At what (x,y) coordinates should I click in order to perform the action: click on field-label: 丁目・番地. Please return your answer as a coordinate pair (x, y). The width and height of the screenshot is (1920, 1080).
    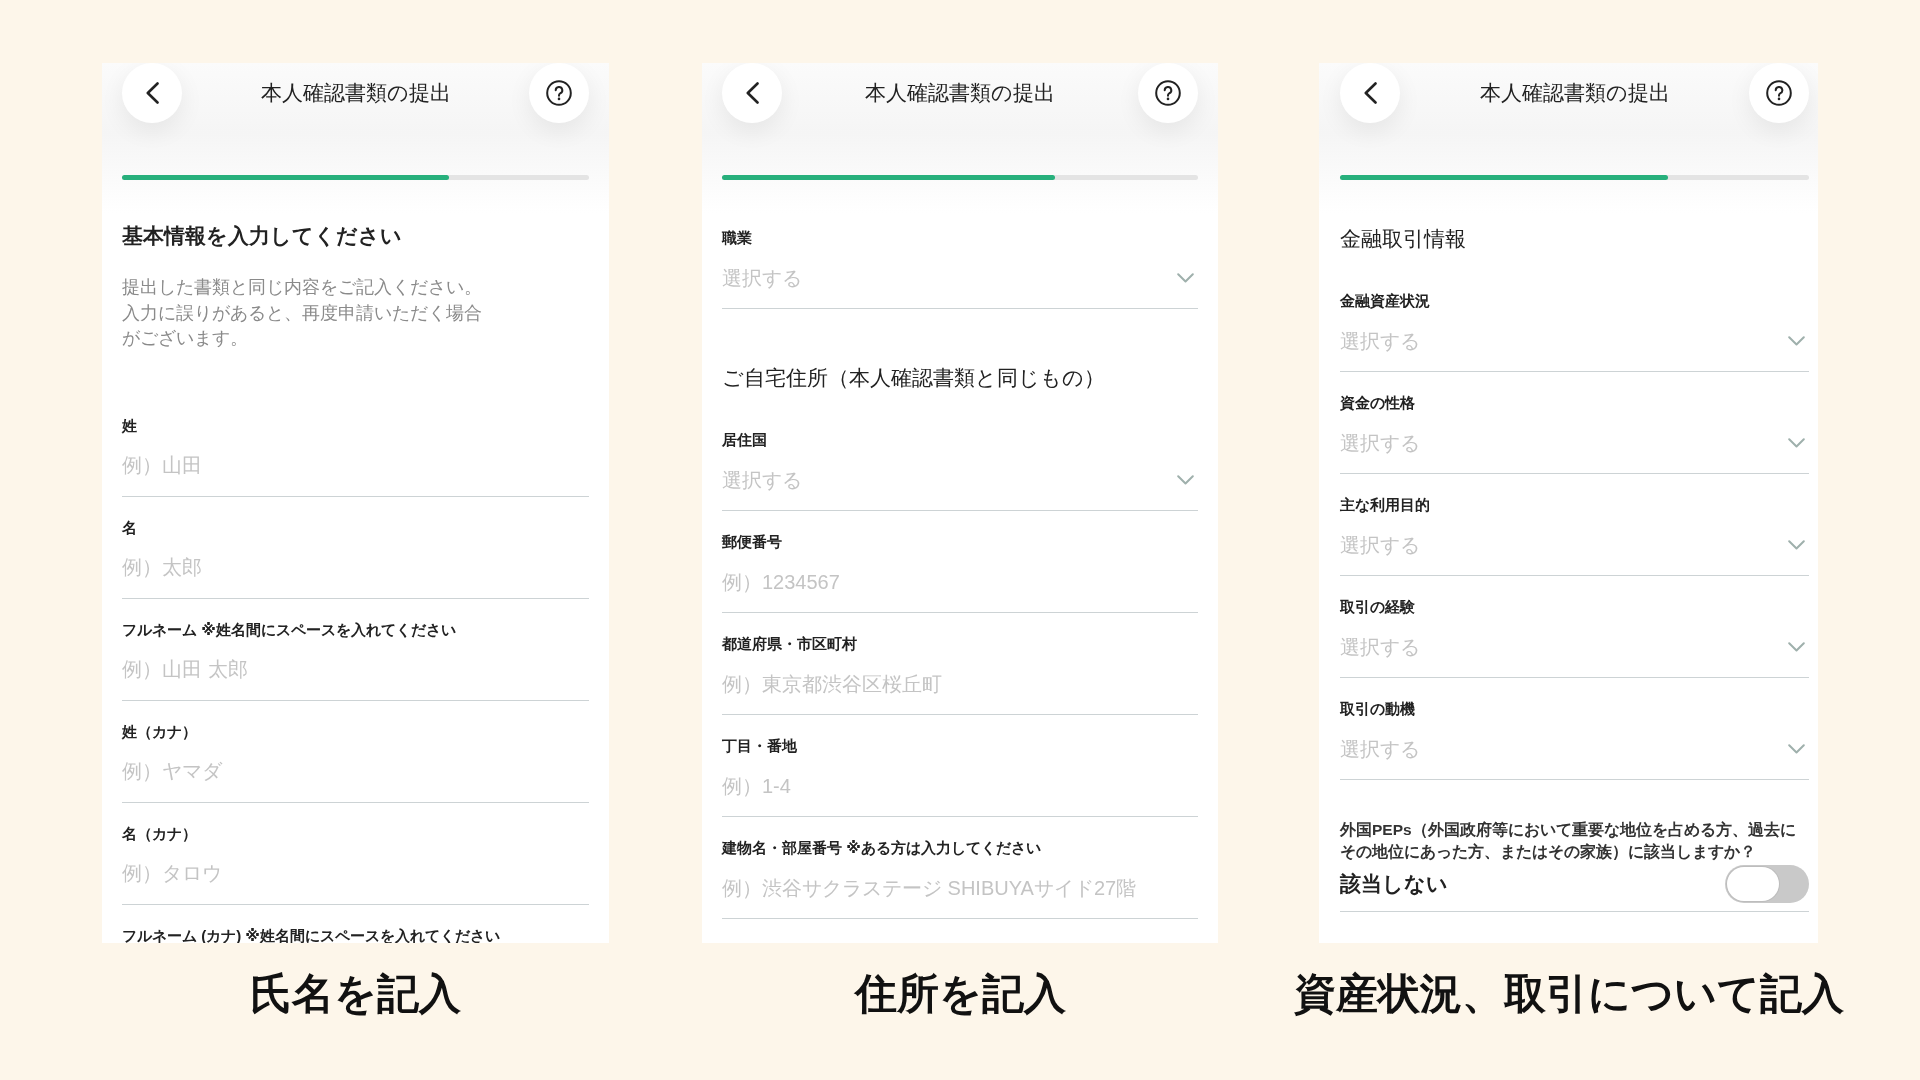
    Looking at the image, I should click on (760, 746).